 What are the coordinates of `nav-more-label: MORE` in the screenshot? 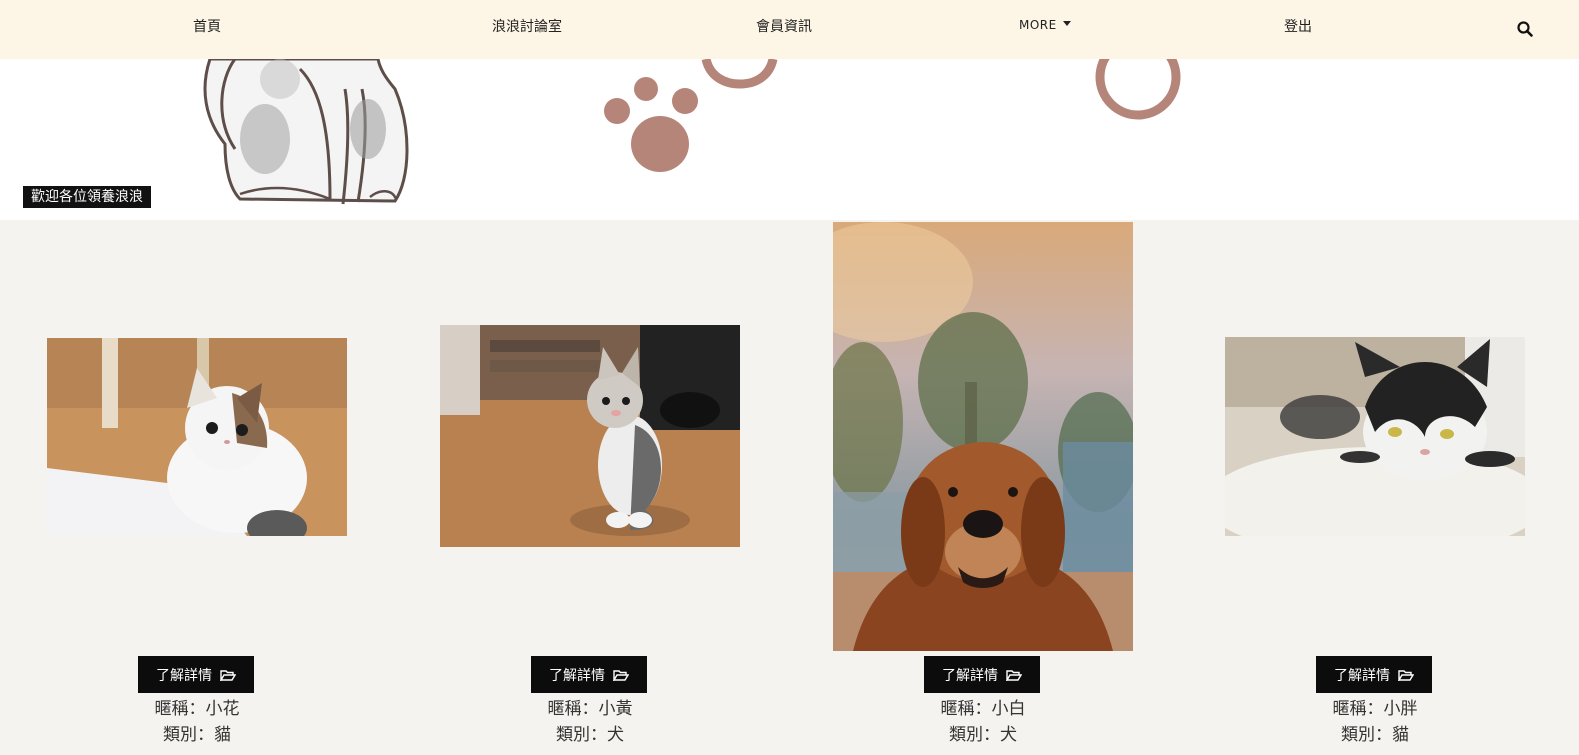 It's located at (1038, 25).